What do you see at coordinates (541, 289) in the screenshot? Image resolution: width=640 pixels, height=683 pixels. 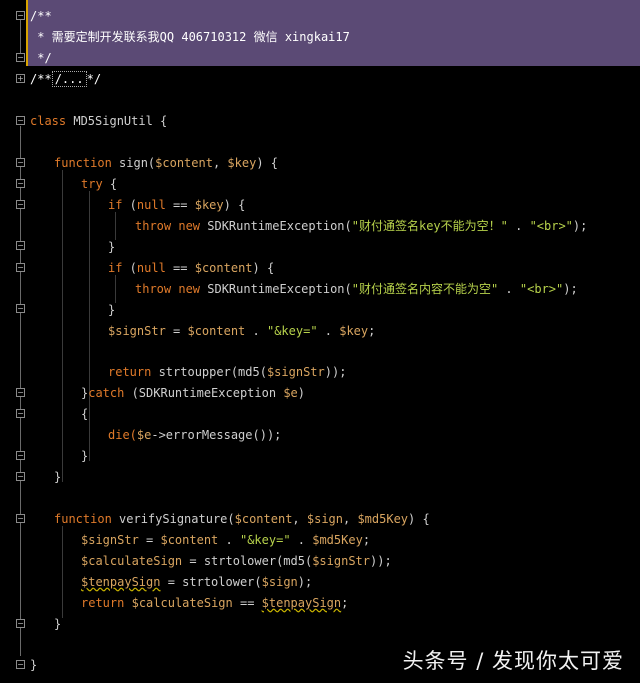 I see `code-token: "<br>"` at bounding box center [541, 289].